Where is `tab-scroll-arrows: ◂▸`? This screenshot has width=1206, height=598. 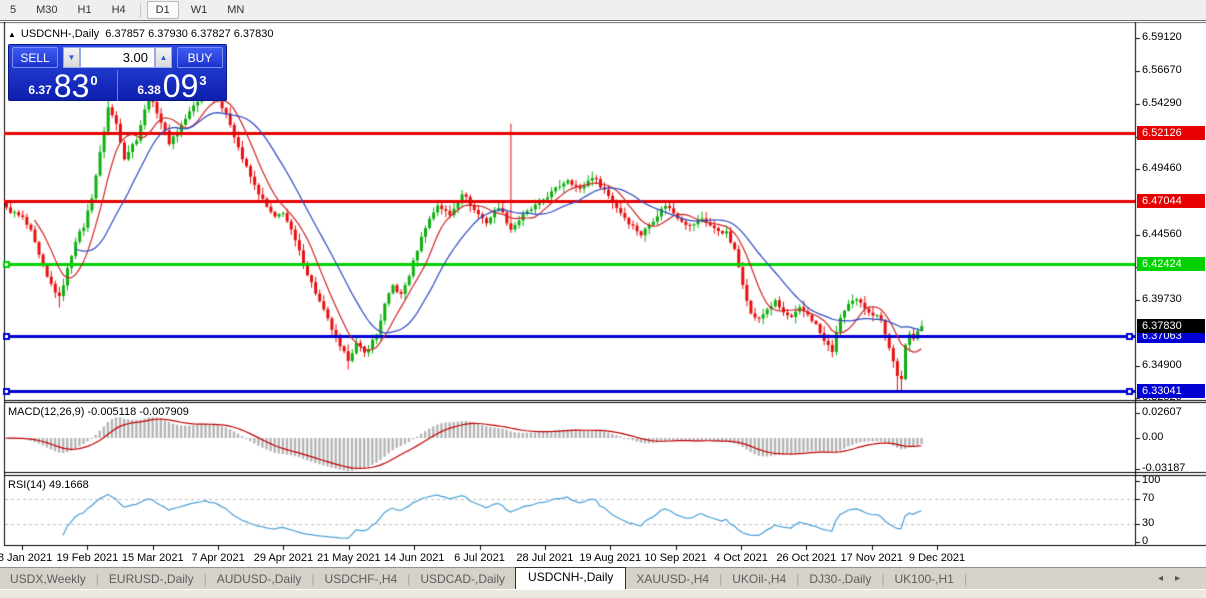
tab-scroll-arrows: ◂▸ is located at coordinates (1175, 578).